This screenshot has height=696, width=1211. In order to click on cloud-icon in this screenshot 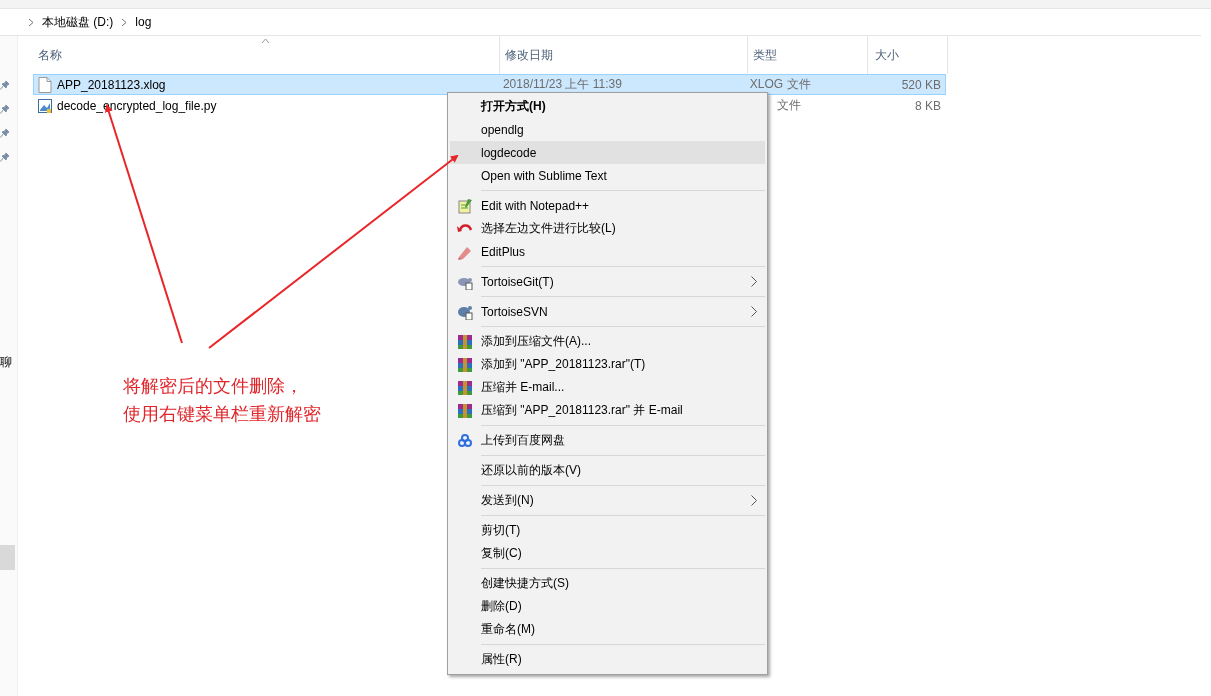, I will do `click(465, 441)`.